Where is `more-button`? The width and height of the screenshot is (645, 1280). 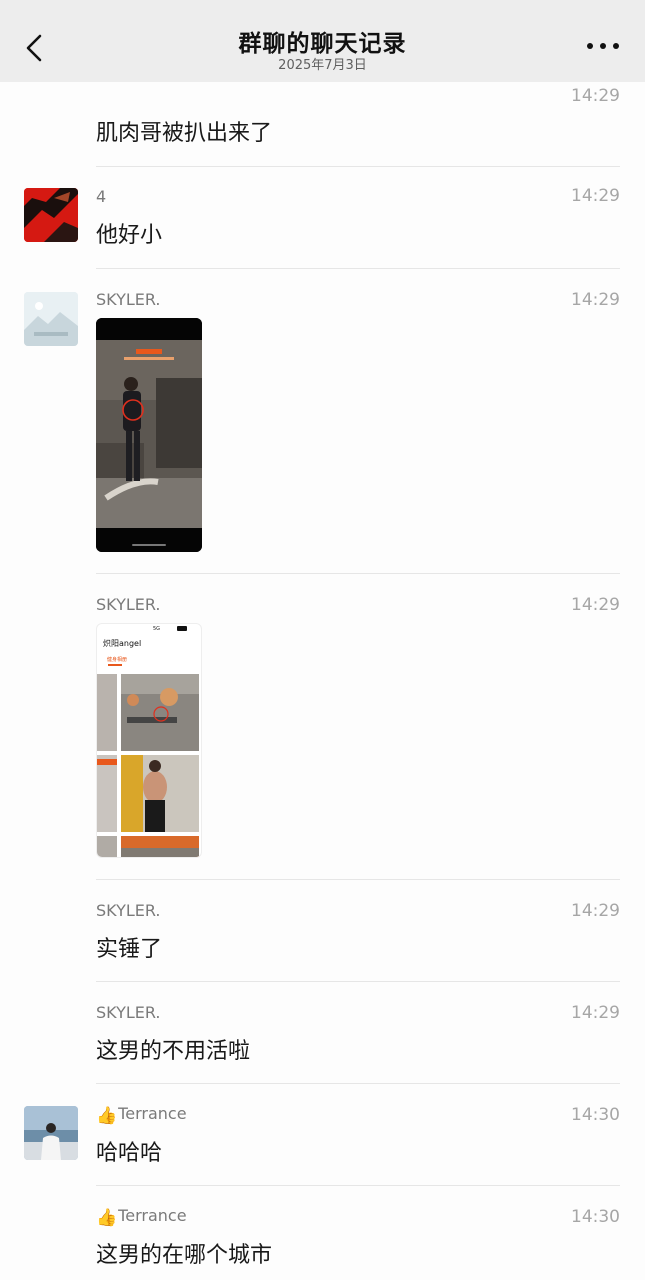 more-button is located at coordinates (603, 46).